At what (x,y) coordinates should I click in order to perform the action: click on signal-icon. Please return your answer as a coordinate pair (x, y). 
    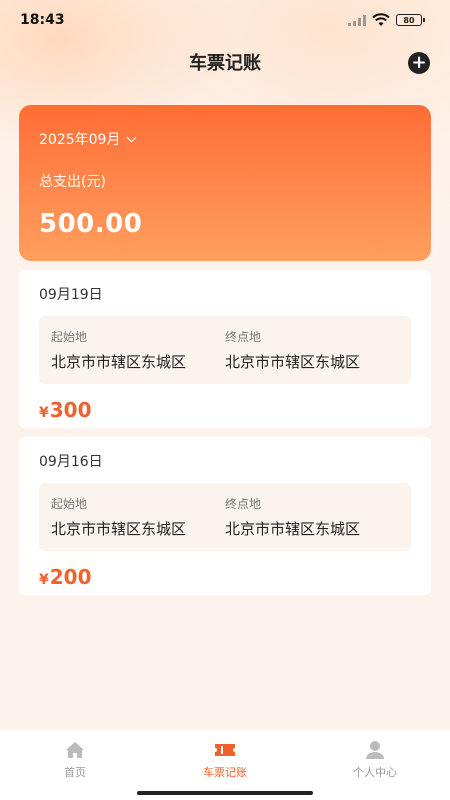
    Looking at the image, I should click on (357, 20).